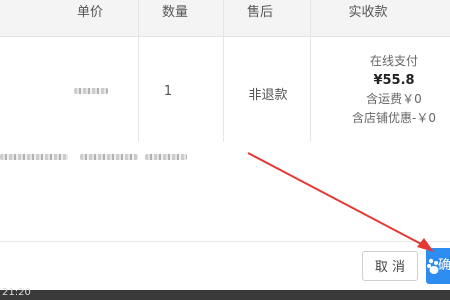 The height and width of the screenshot is (300, 450). Describe the element at coordinates (225, 295) in the screenshot. I see `taskbar` at that location.